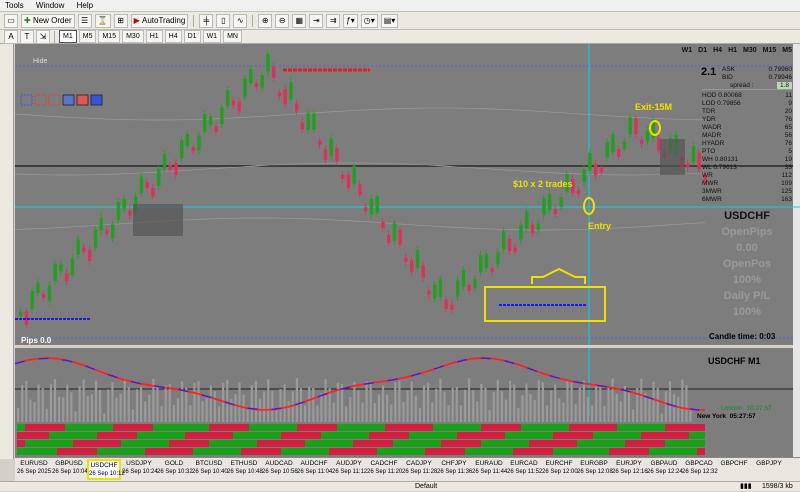 This screenshot has width=800, height=492. What do you see at coordinates (333, 20) in the screenshot?
I see `autoscroll-icon: ⇉` at bounding box center [333, 20].